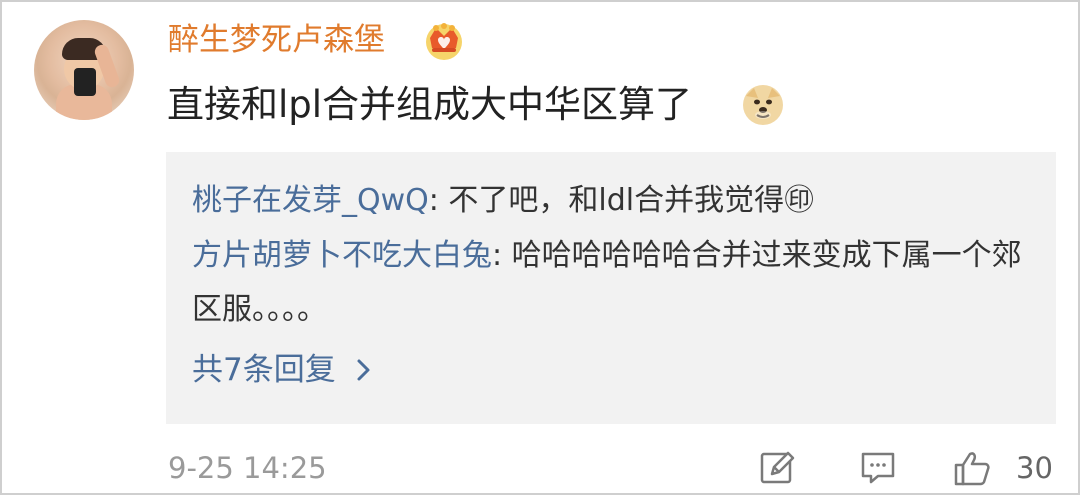 This screenshot has height=495, width=1080. Describe the element at coordinates (430, 104) in the screenshot. I see `comment-text: 直接和lpl合并组成大中华区算了` at that location.